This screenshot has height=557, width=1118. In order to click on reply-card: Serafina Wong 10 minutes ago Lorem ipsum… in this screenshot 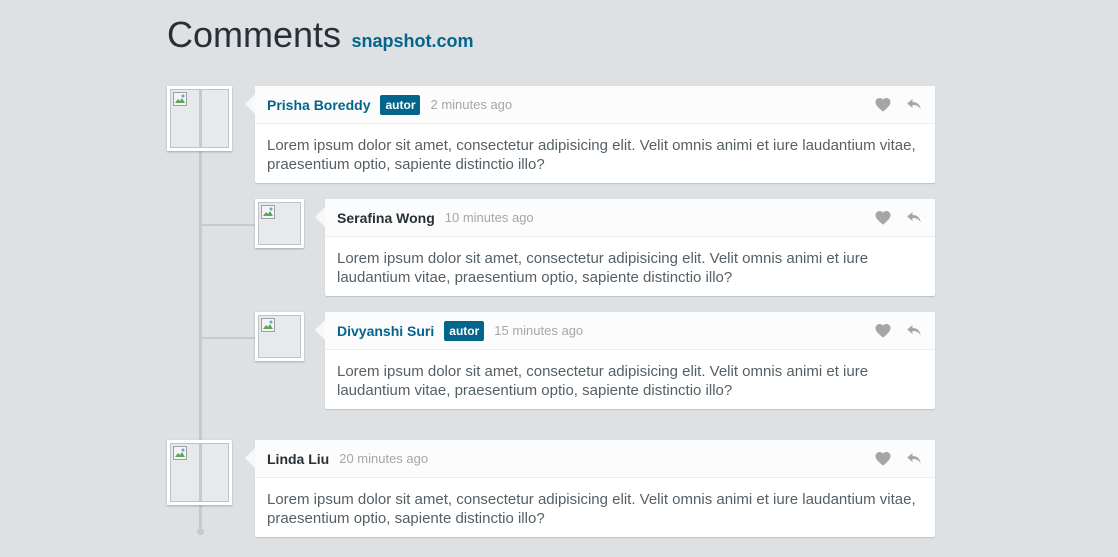, I will do `click(625, 247)`.